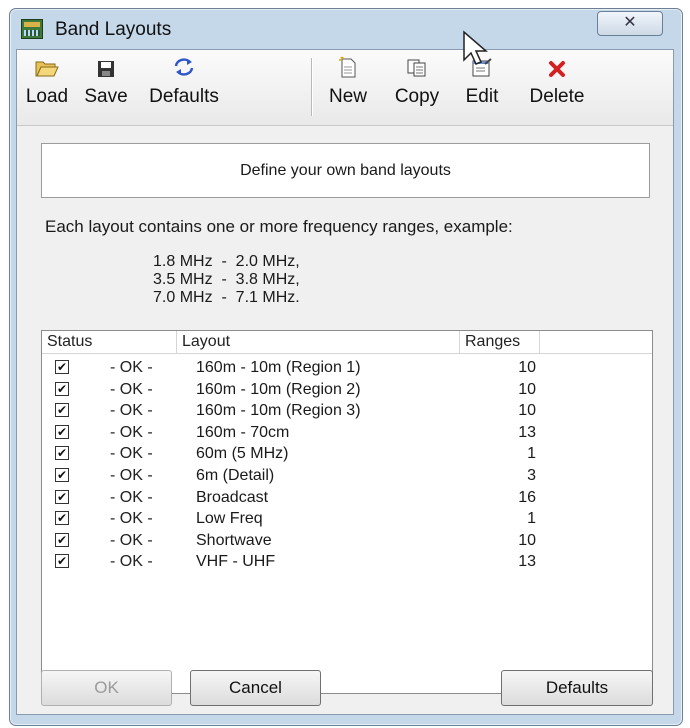 This screenshot has width=690, height=728. What do you see at coordinates (229, 519) in the screenshot?
I see `row-layout: Low Freq` at bounding box center [229, 519].